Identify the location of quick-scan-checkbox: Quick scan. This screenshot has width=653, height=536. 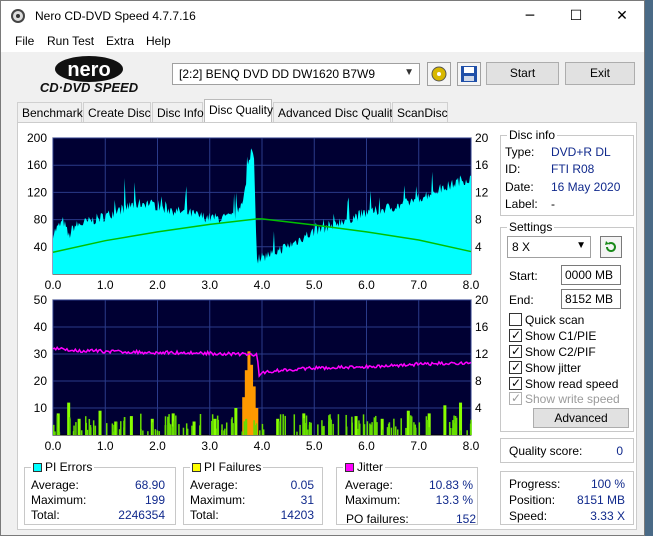
(546, 320).